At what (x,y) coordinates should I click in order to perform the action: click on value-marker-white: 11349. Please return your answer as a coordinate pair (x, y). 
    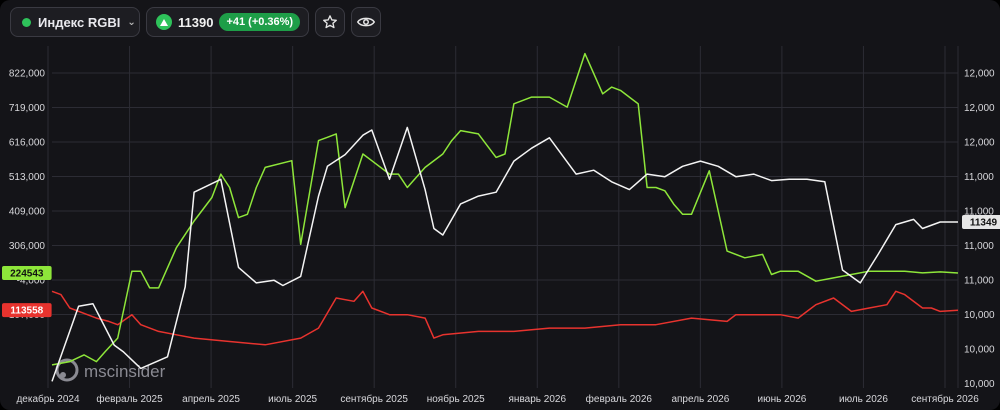
    Looking at the image, I should click on (981, 222).